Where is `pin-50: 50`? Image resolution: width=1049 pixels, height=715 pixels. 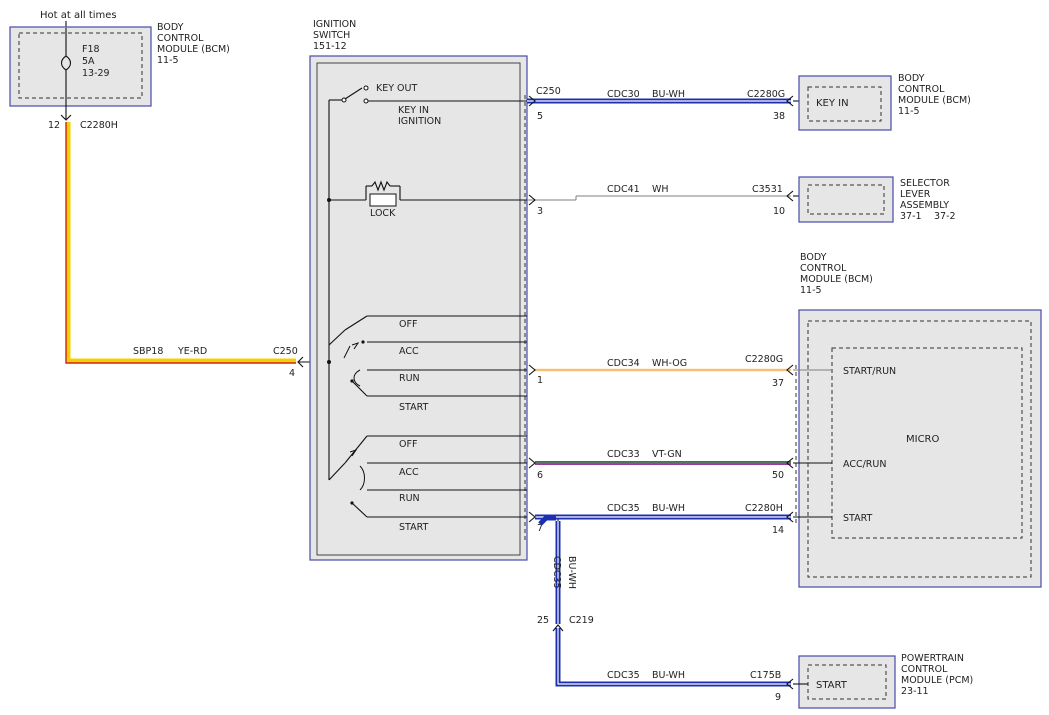 pin-50: 50 is located at coordinates (778, 475).